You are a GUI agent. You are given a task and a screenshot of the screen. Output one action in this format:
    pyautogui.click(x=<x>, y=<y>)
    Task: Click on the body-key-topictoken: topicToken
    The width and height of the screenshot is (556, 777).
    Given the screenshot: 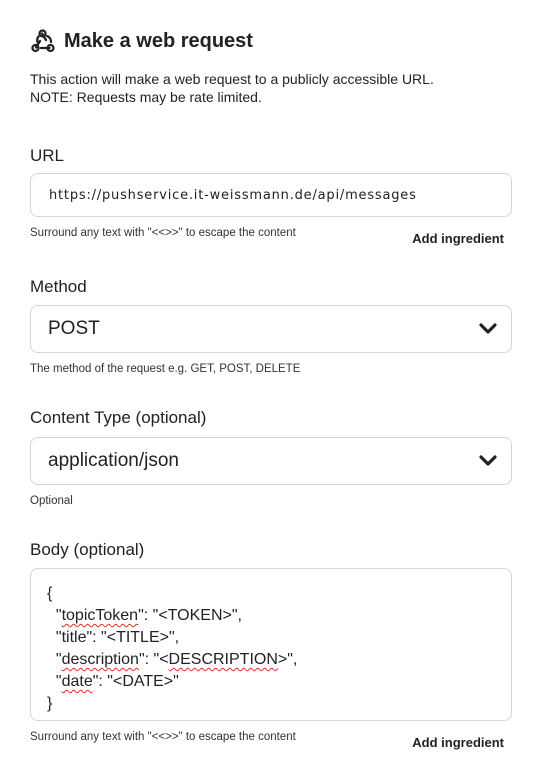 What is the action you would take?
    pyautogui.click(x=100, y=615)
    